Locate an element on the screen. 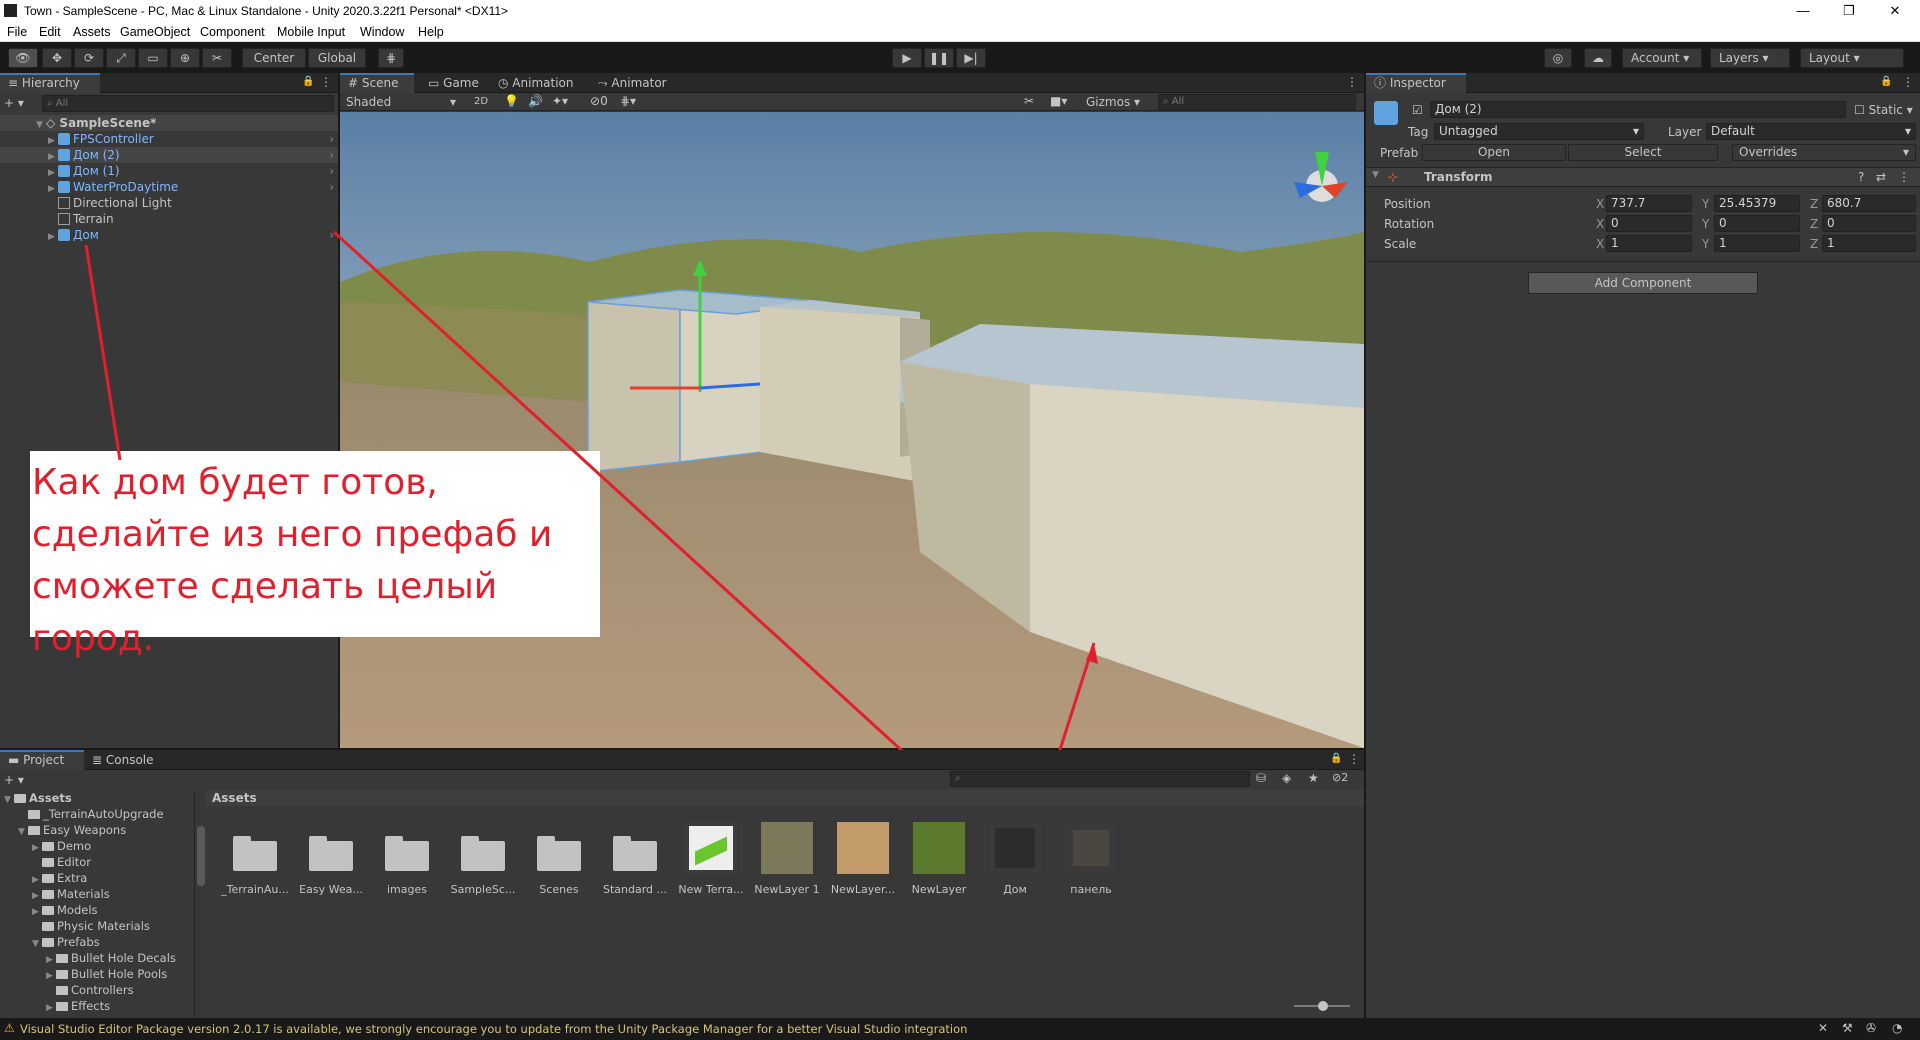 This screenshot has height=1040, width=1920. hierarchy-item: ▶ Дом › is located at coordinates (169, 235).